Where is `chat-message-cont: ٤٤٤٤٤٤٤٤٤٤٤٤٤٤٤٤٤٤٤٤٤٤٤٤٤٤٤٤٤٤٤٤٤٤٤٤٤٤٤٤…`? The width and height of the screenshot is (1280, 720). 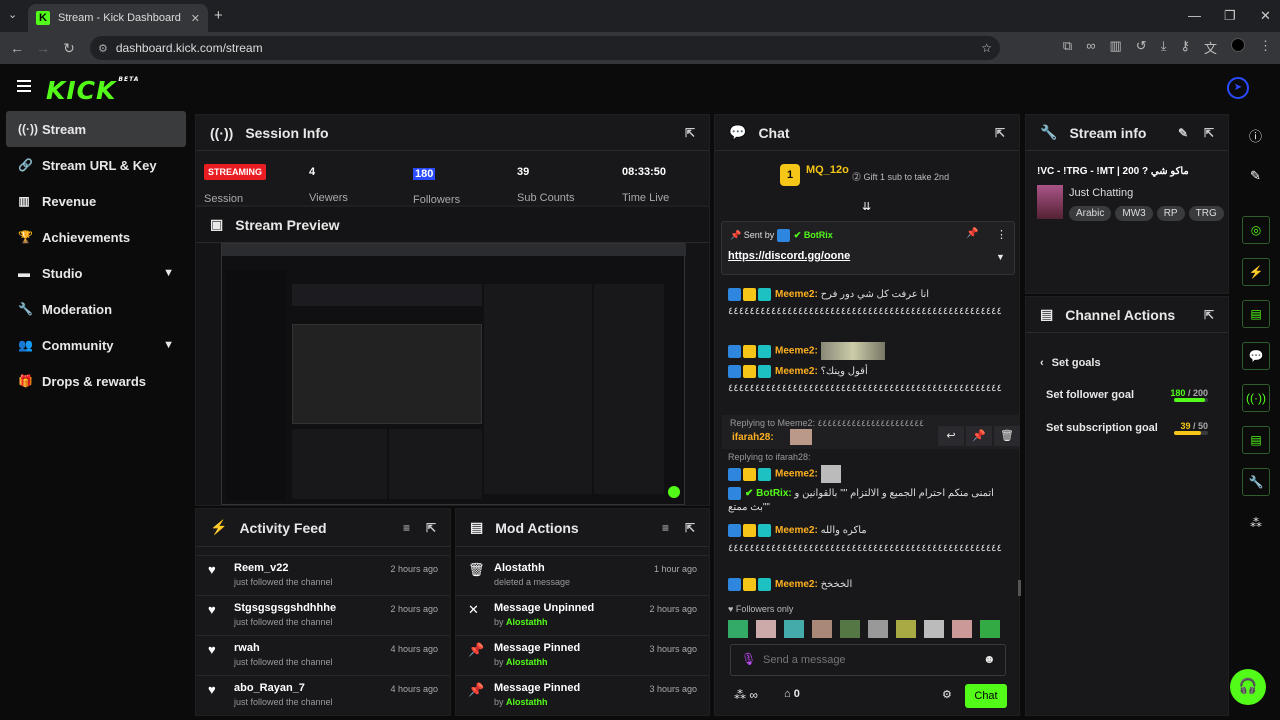
chat-message-cont: ٤٤٤٤٤٤٤٤٤٤٤٤٤٤٤٤٤٤٤٤٤٤٤٤٤٤٤٤٤٤٤٤٤٤٤٤٤٤٤٤… is located at coordinates (865, 388).